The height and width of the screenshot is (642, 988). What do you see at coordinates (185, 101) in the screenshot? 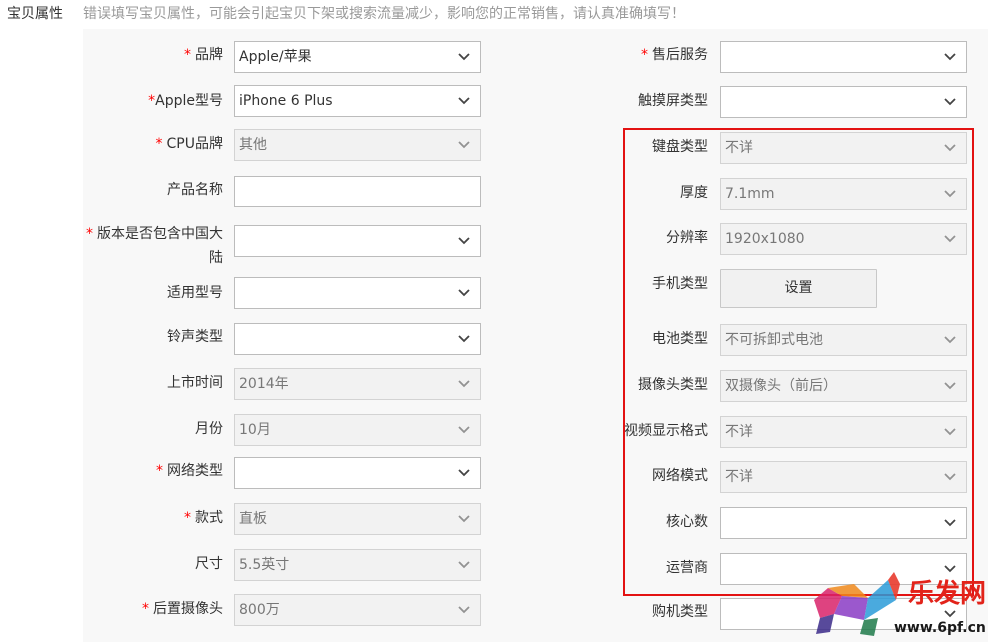
I see `label-apple-model: *Apple型号` at bounding box center [185, 101].